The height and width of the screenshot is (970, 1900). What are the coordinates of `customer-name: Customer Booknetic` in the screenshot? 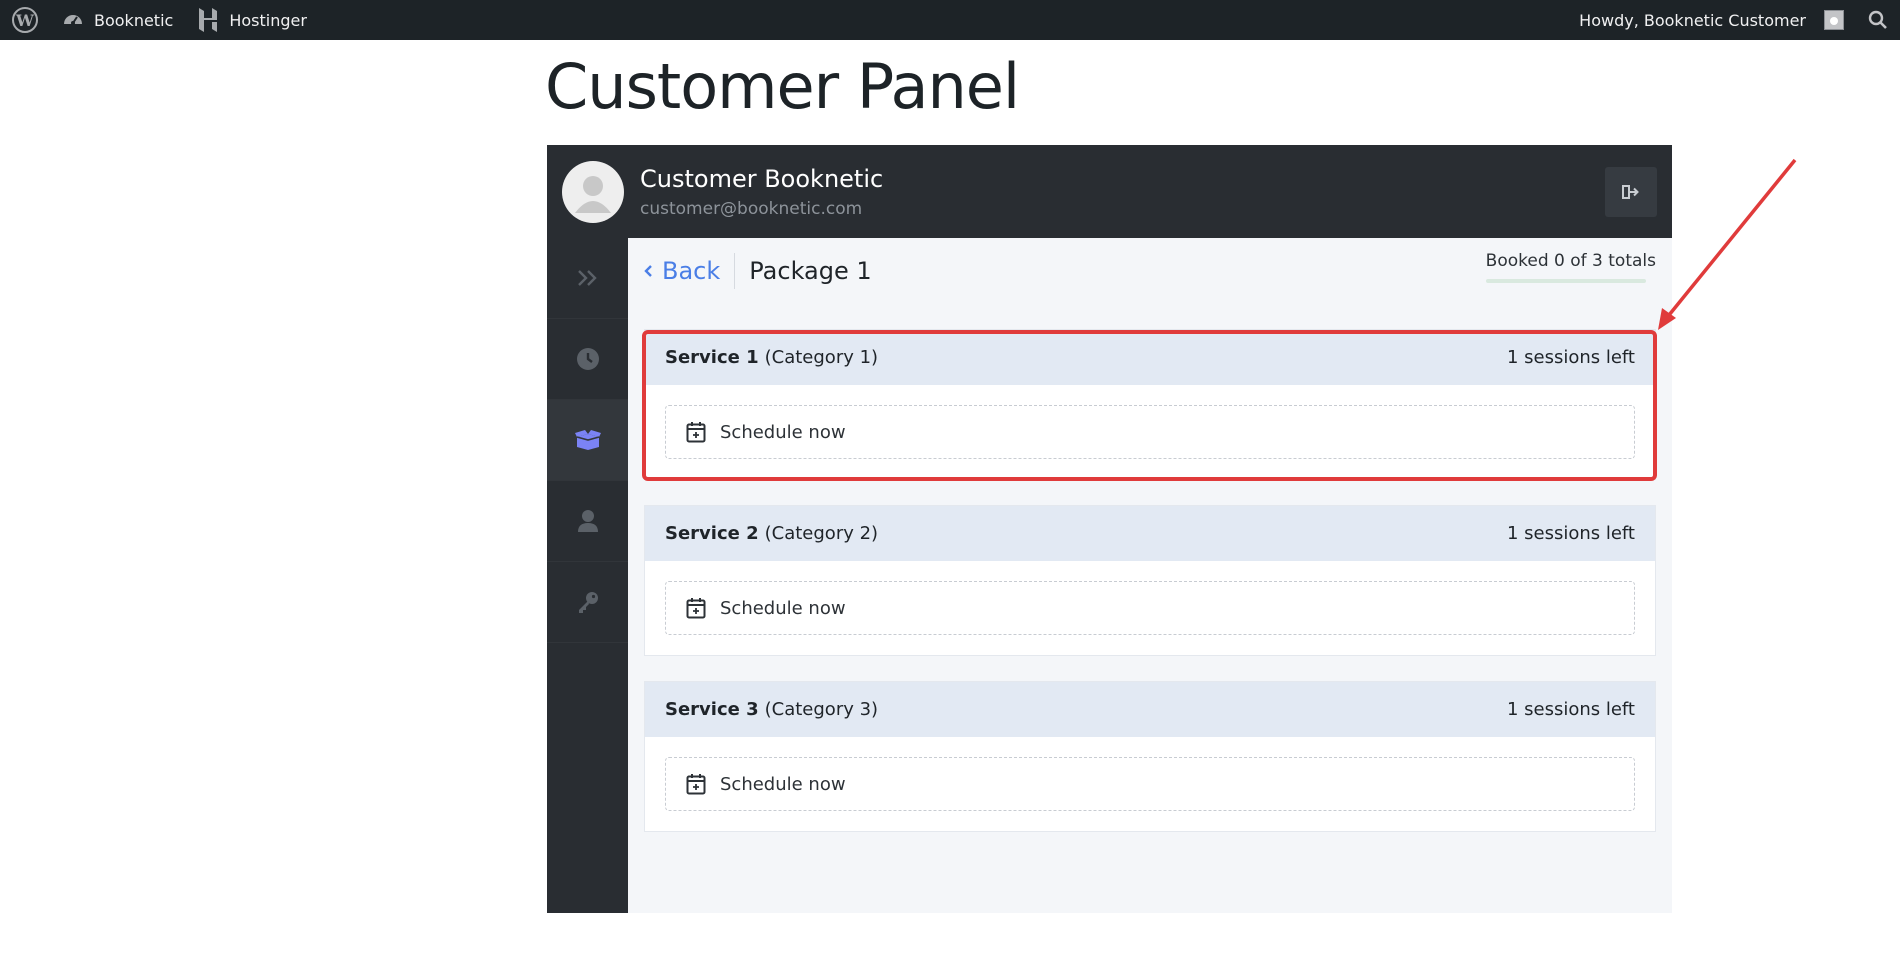 It's located at (762, 178).